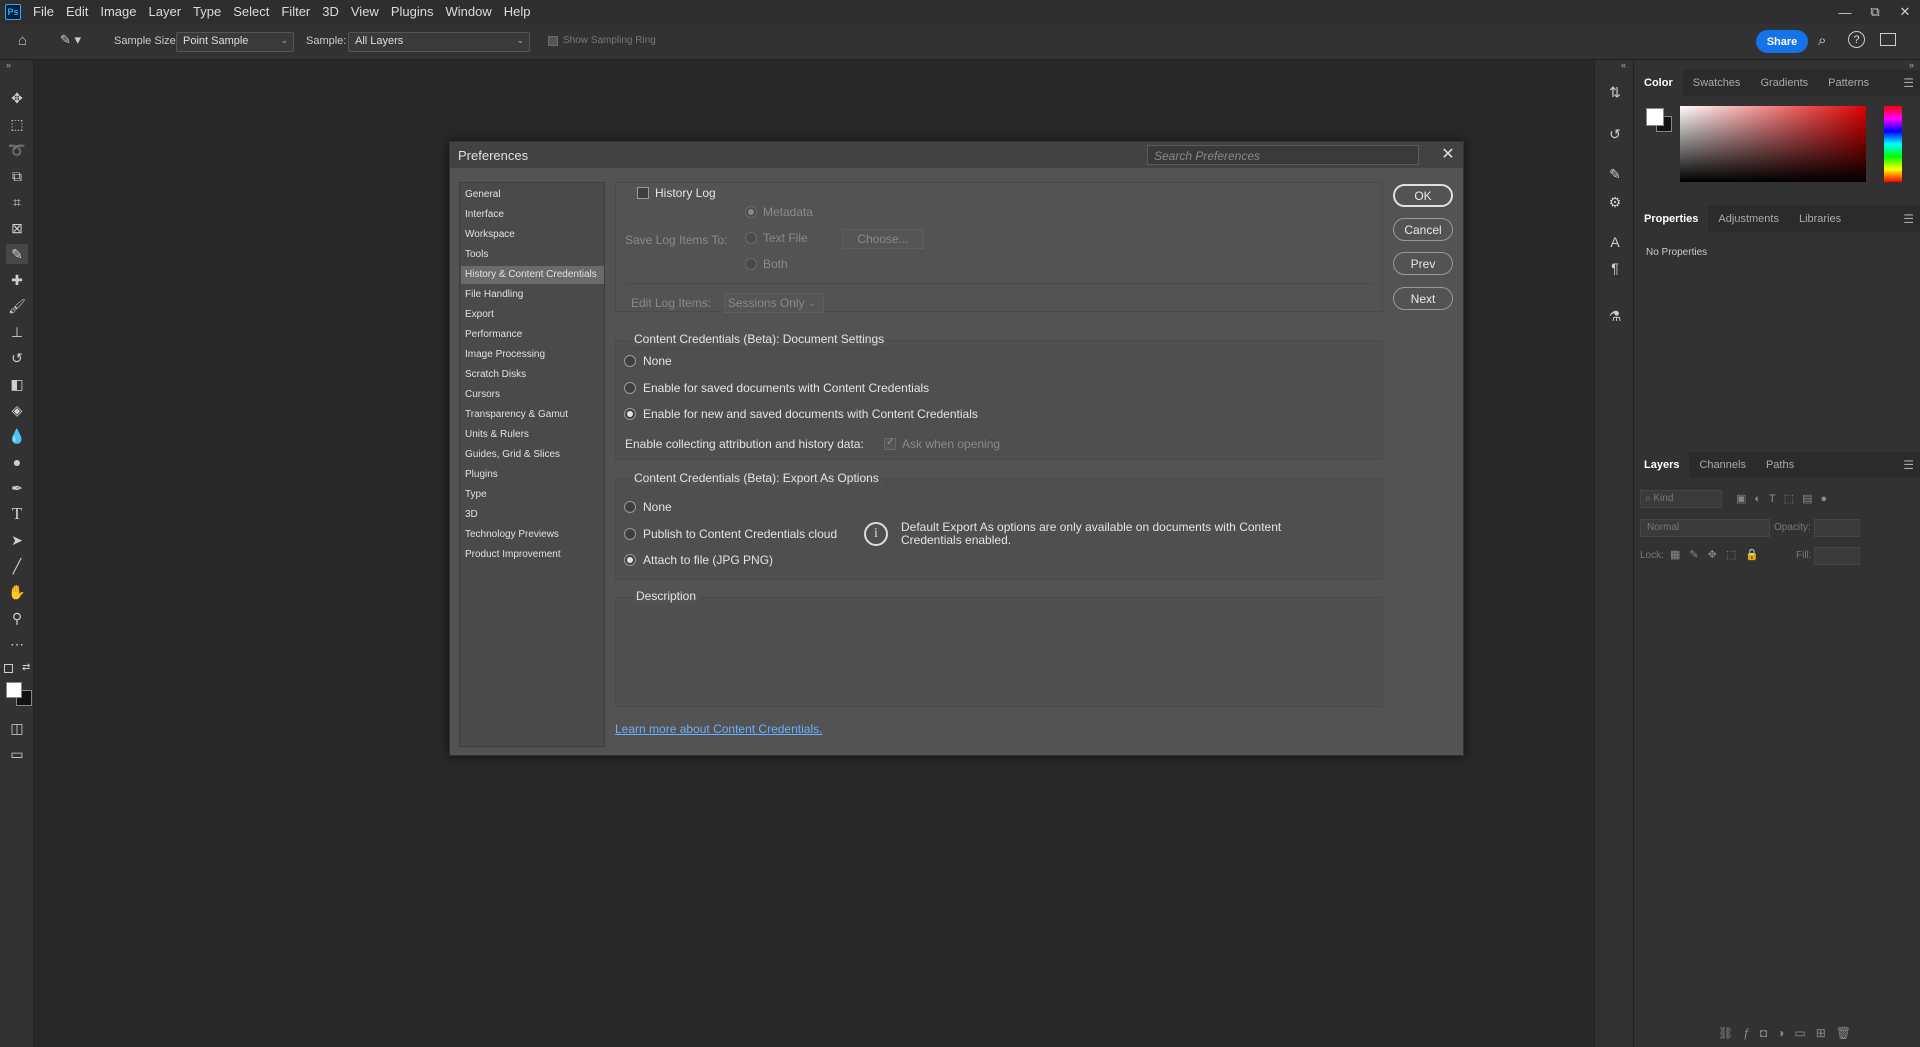 This screenshot has width=1920, height=1047. I want to click on lock-icons: ▦✎✥⬚🔒, so click(1719, 554).